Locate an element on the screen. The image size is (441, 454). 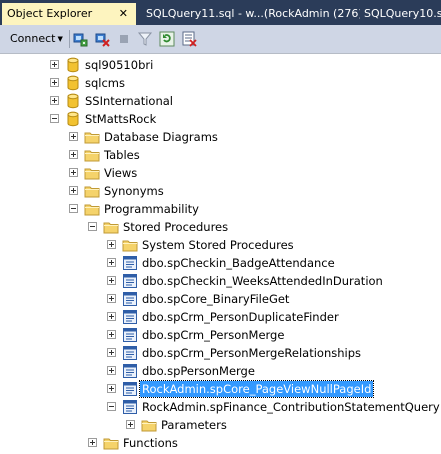
tree-node-label: Stored Procedures is located at coordinates (175, 227).